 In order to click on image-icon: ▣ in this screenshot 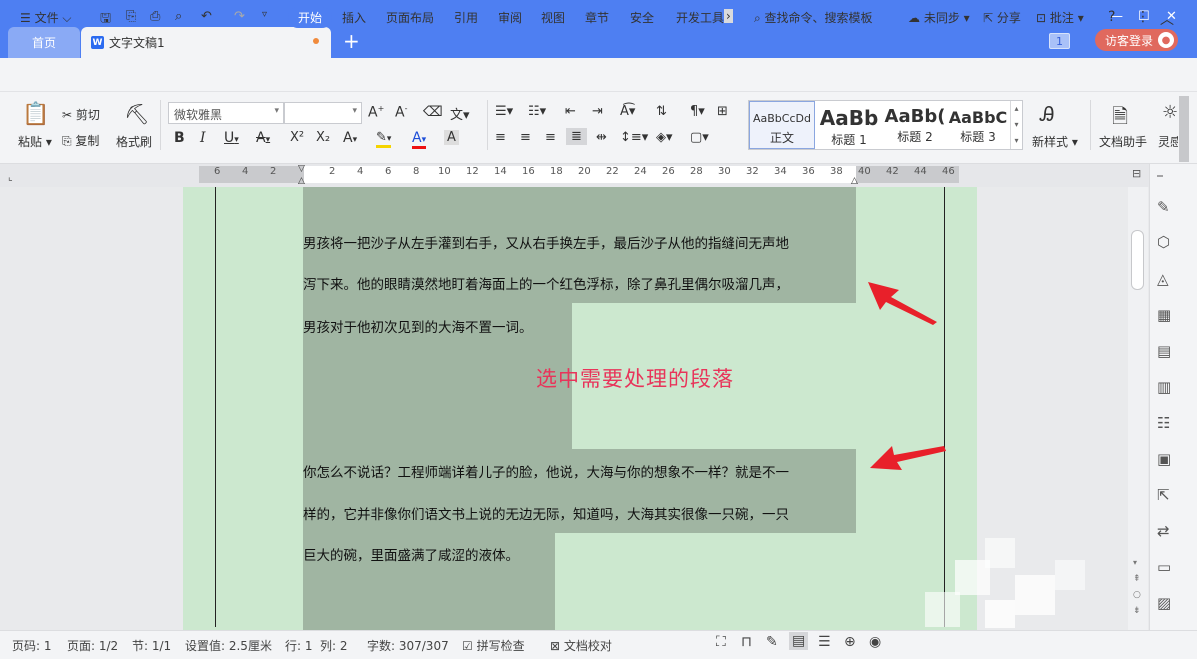, I will do `click(1164, 459)`.